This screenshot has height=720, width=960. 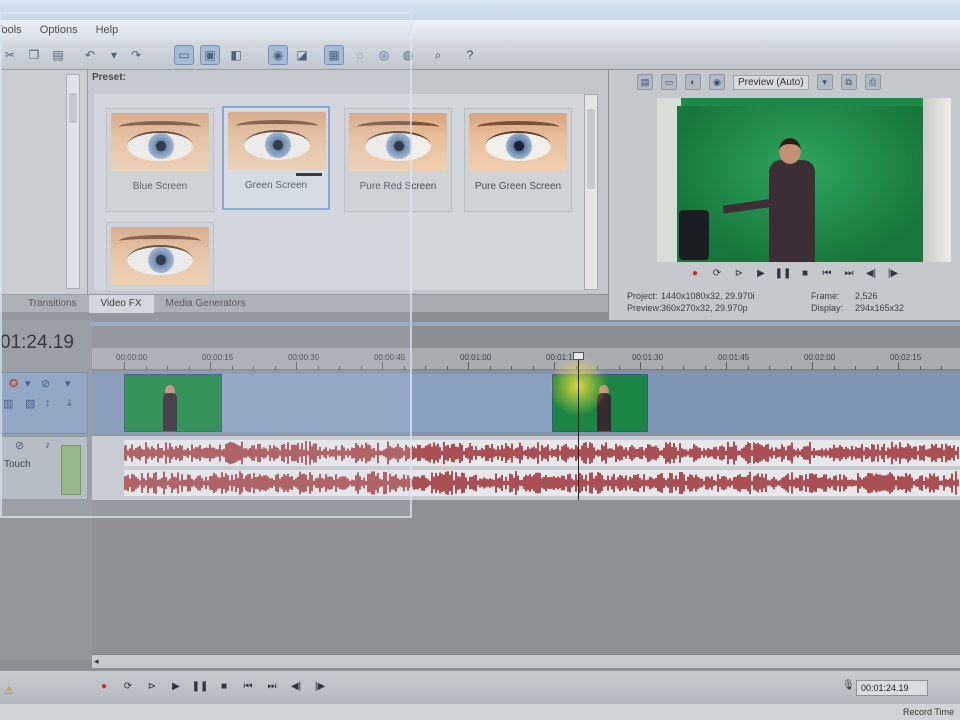 I want to click on copy-snapshot-icon: ⧉, so click(x=848, y=82).